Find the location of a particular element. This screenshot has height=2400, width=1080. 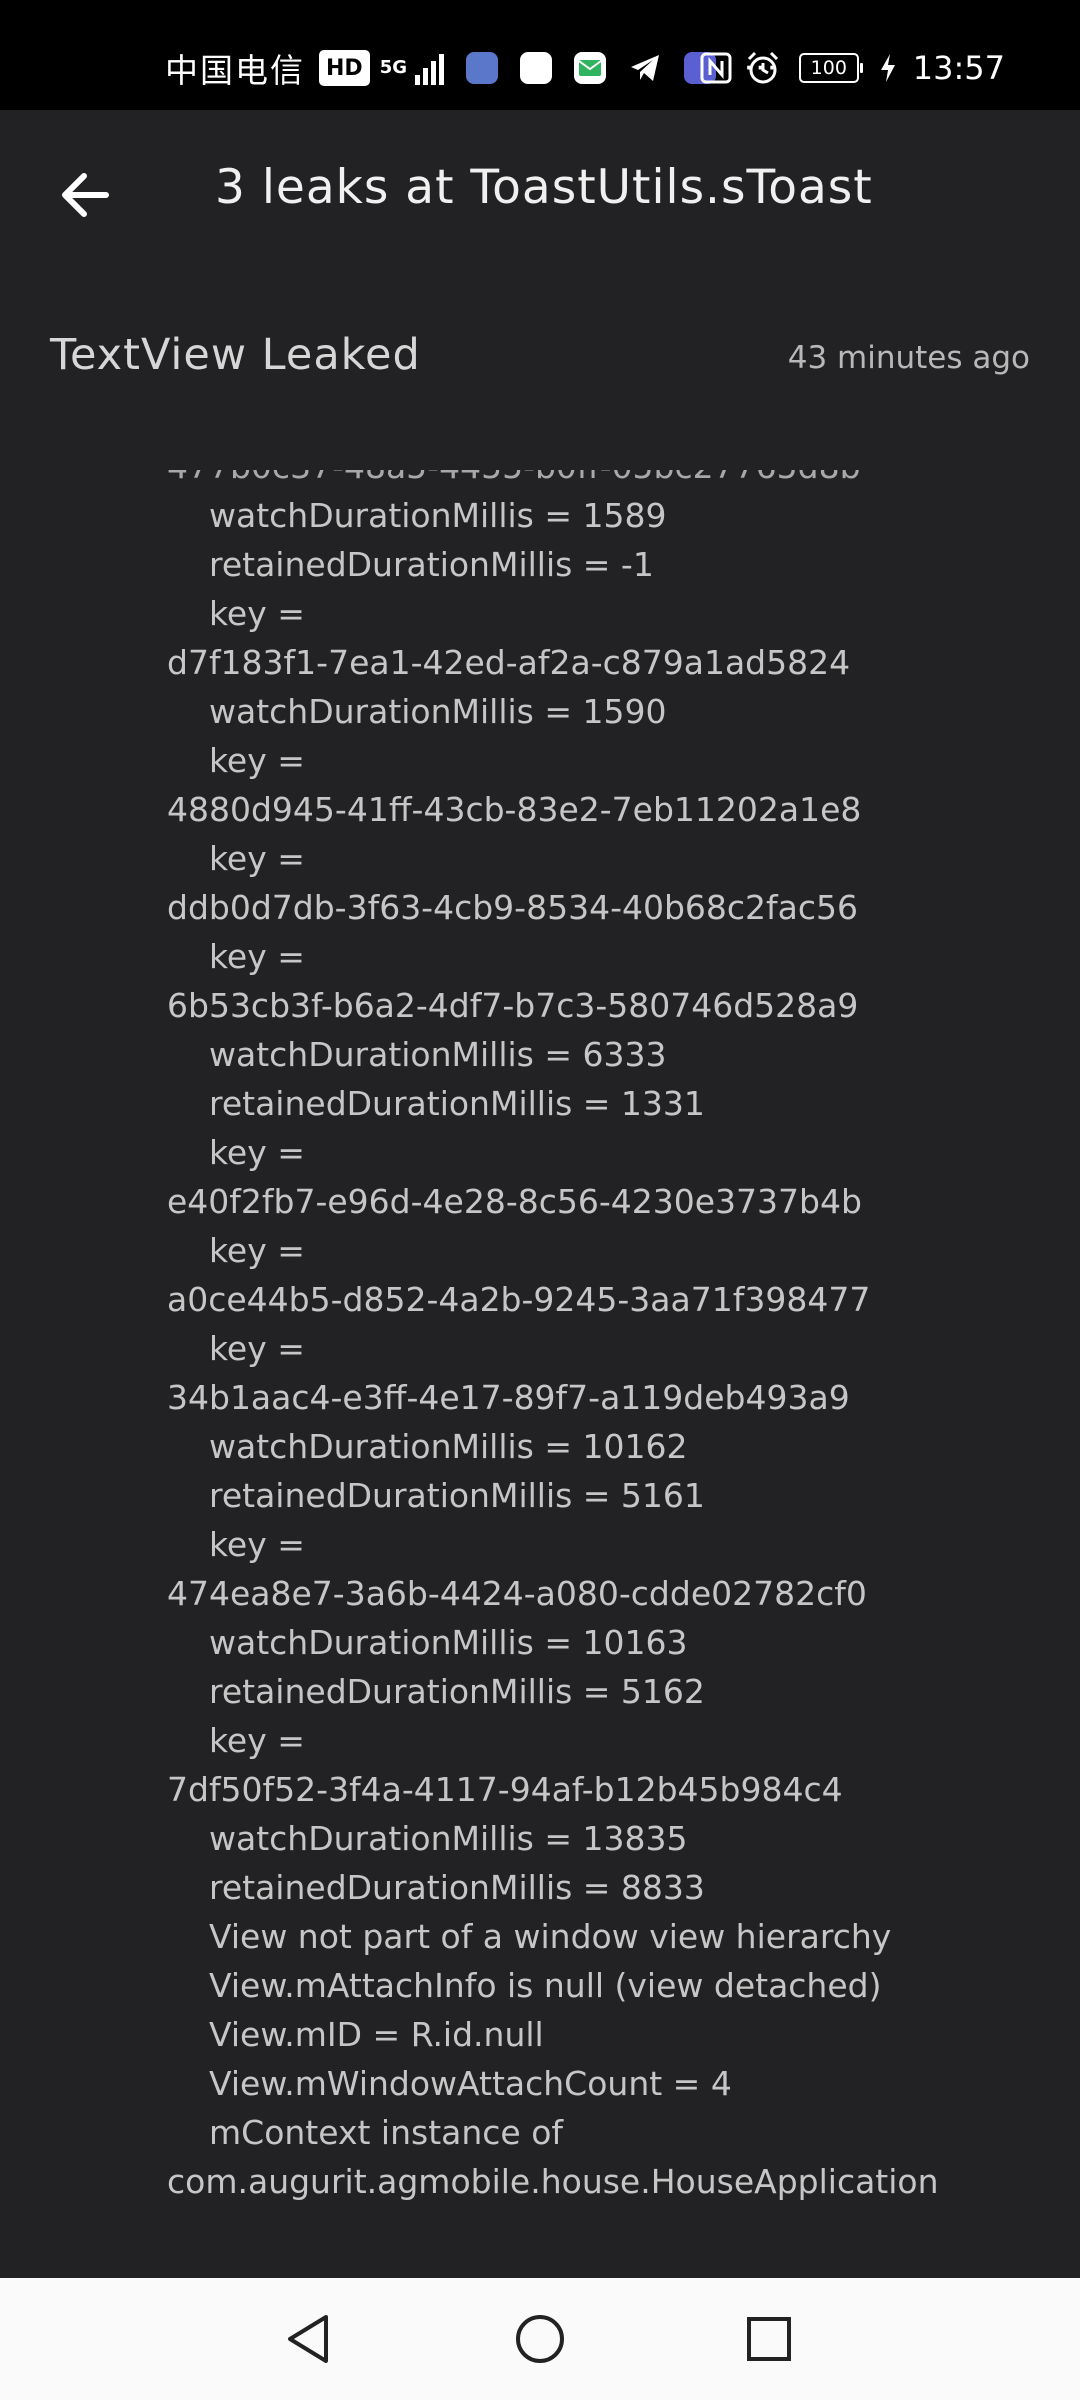

alarm-icon is located at coordinates (763, 68).